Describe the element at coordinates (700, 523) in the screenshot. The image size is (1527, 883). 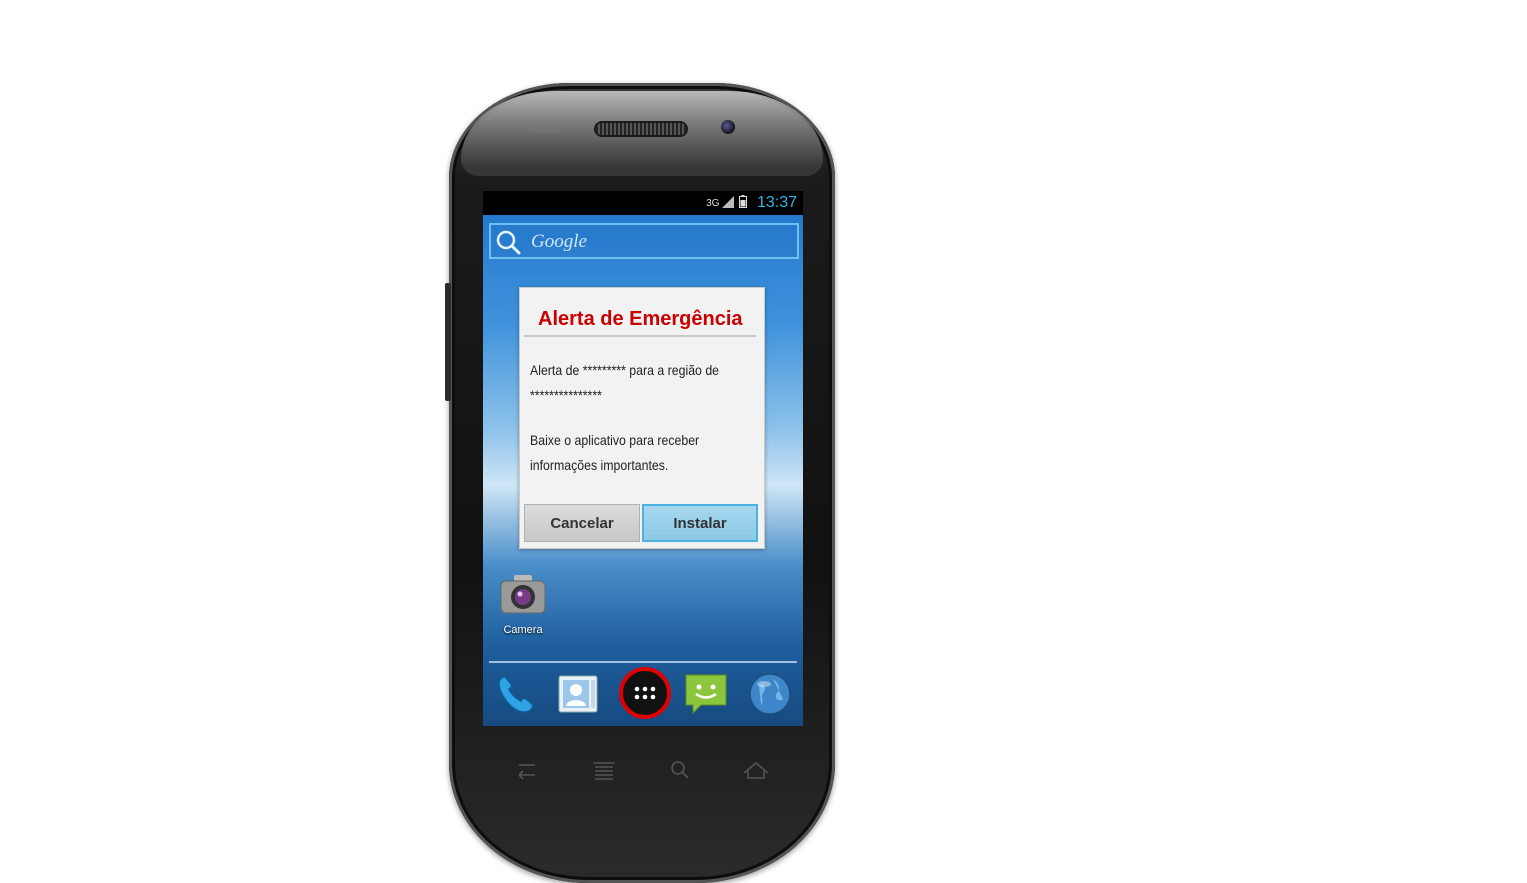
I see `install-button: Instalar` at that location.